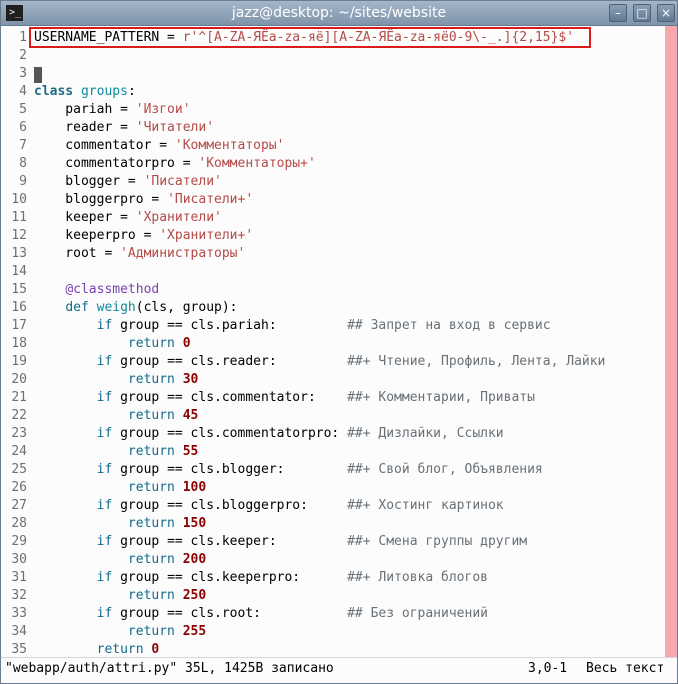 The width and height of the screenshot is (678, 684). Describe the element at coordinates (333, 524) in the screenshot. I see `code-line: 28 return 150` at that location.